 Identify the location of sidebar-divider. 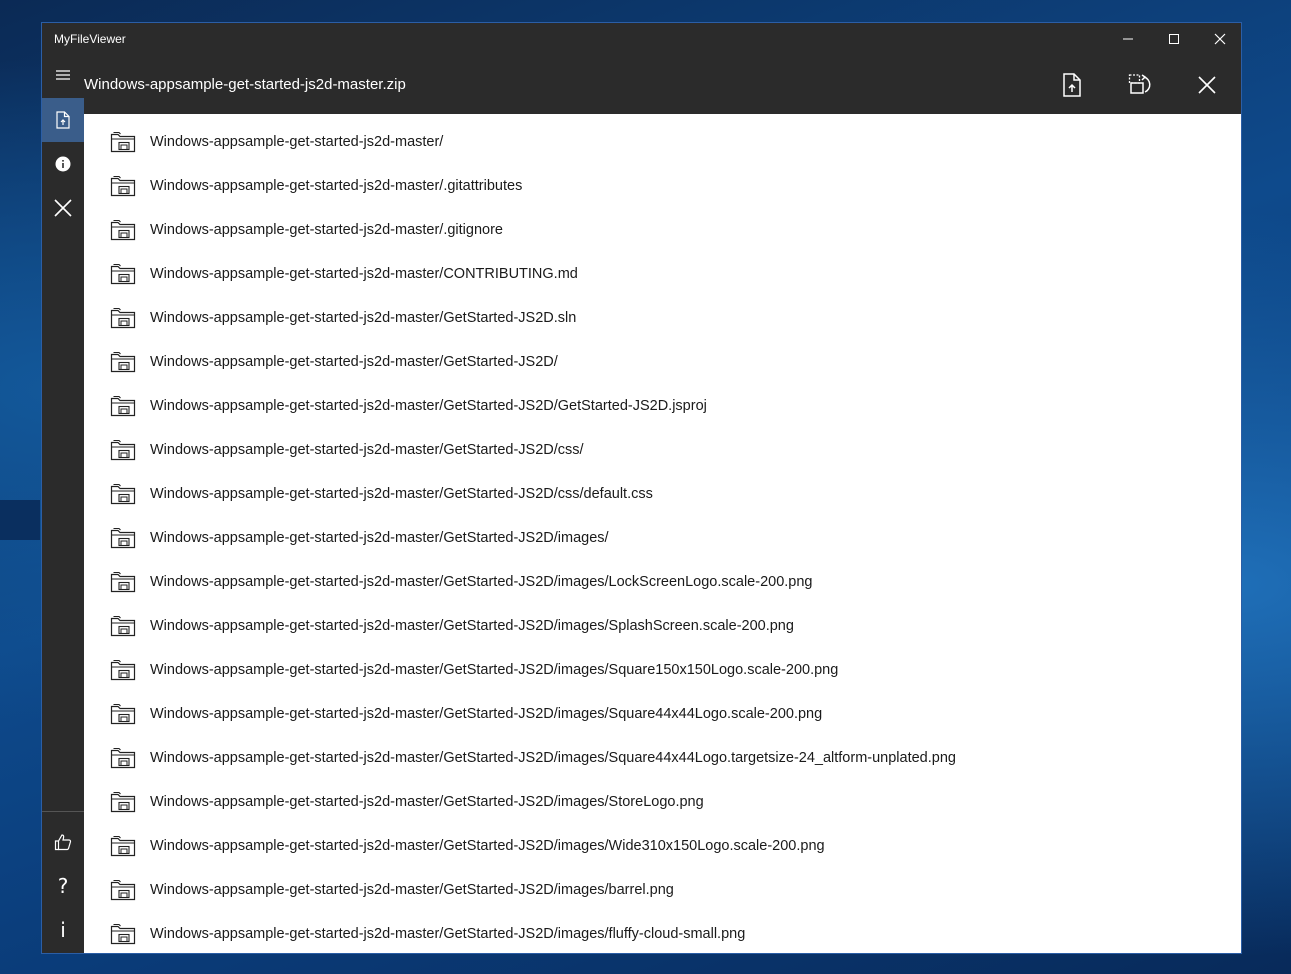
(63, 811).